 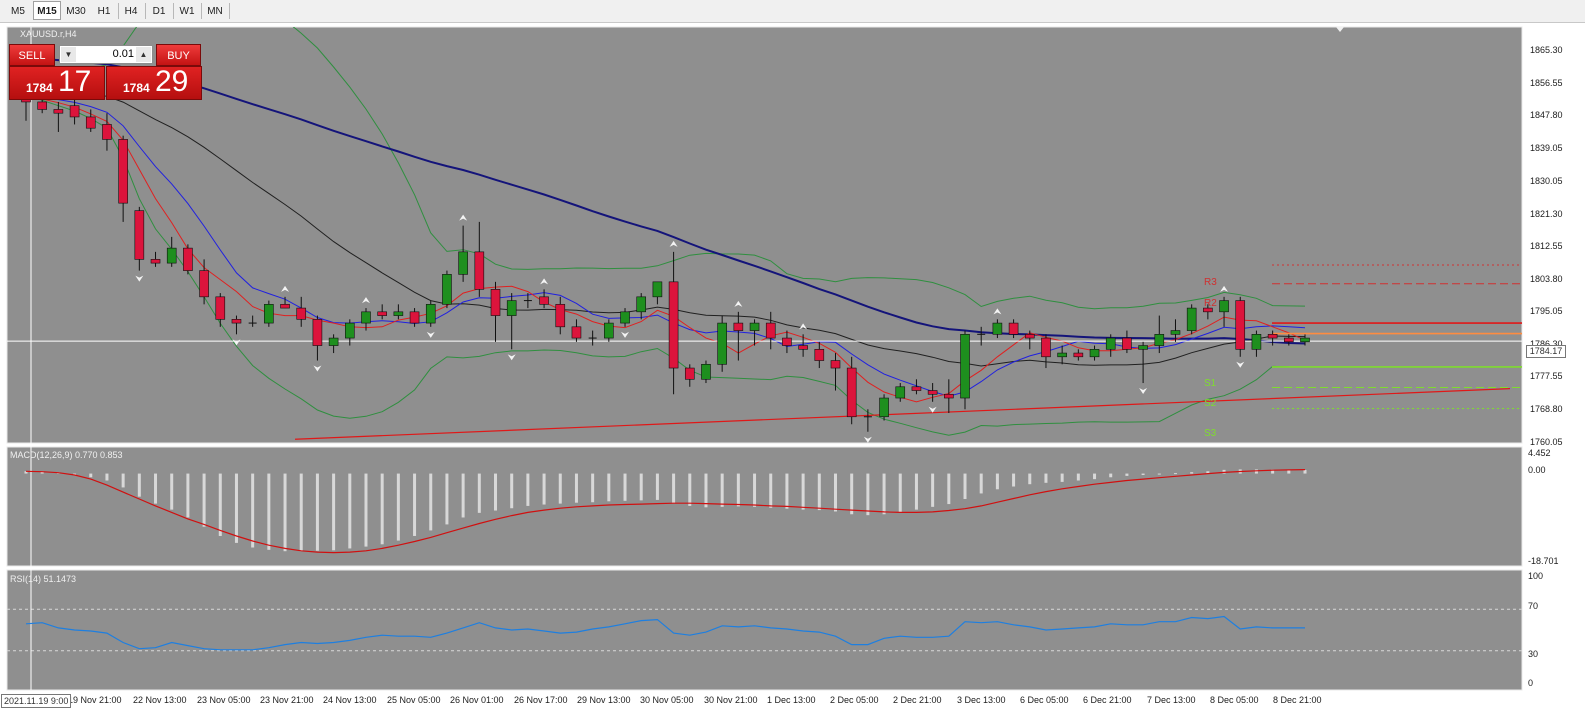 I want to click on price-axis-label: 1777.55, so click(x=1546, y=376).